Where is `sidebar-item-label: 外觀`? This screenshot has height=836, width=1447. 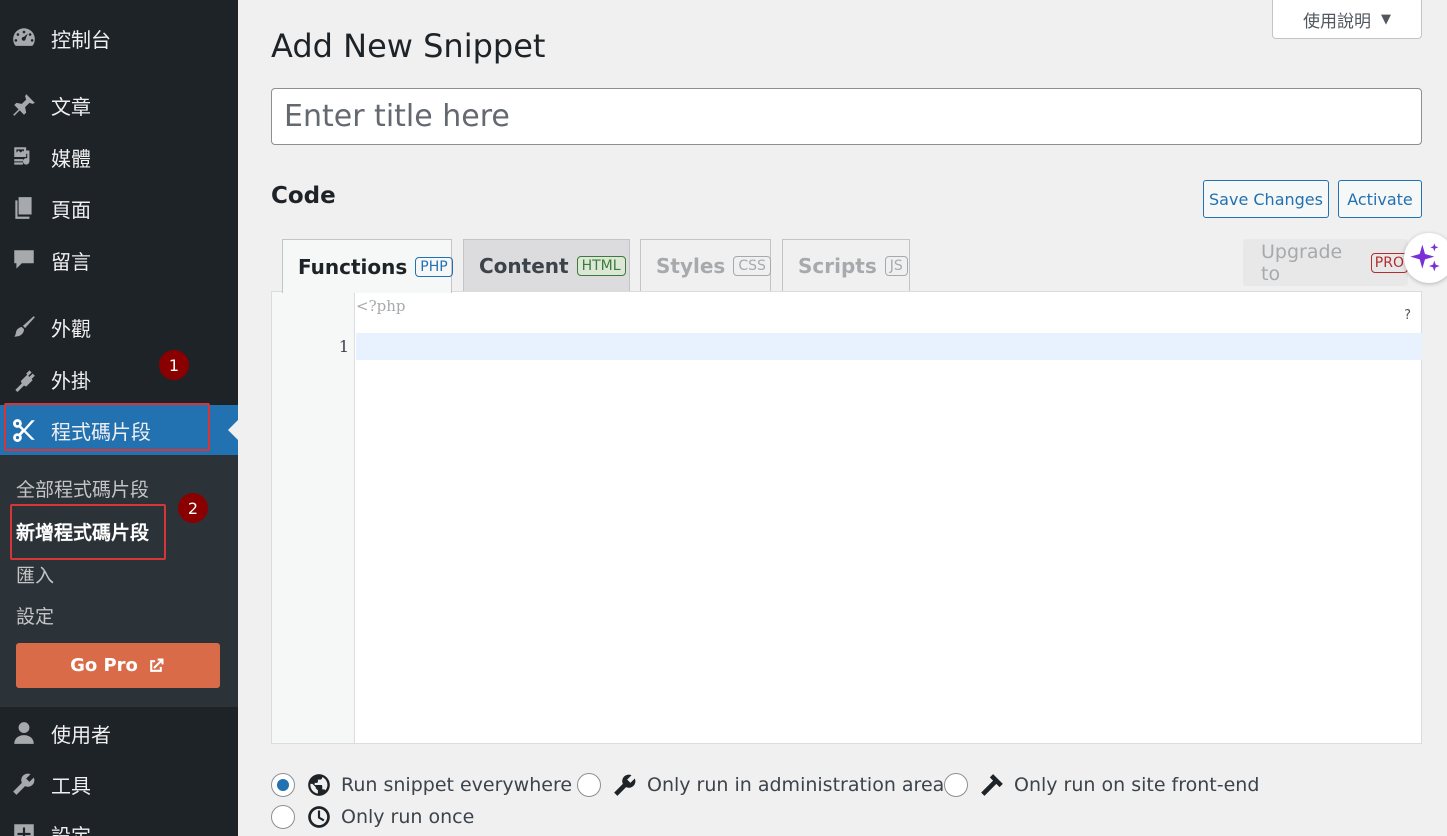 sidebar-item-label: 外觀 is located at coordinates (71, 328).